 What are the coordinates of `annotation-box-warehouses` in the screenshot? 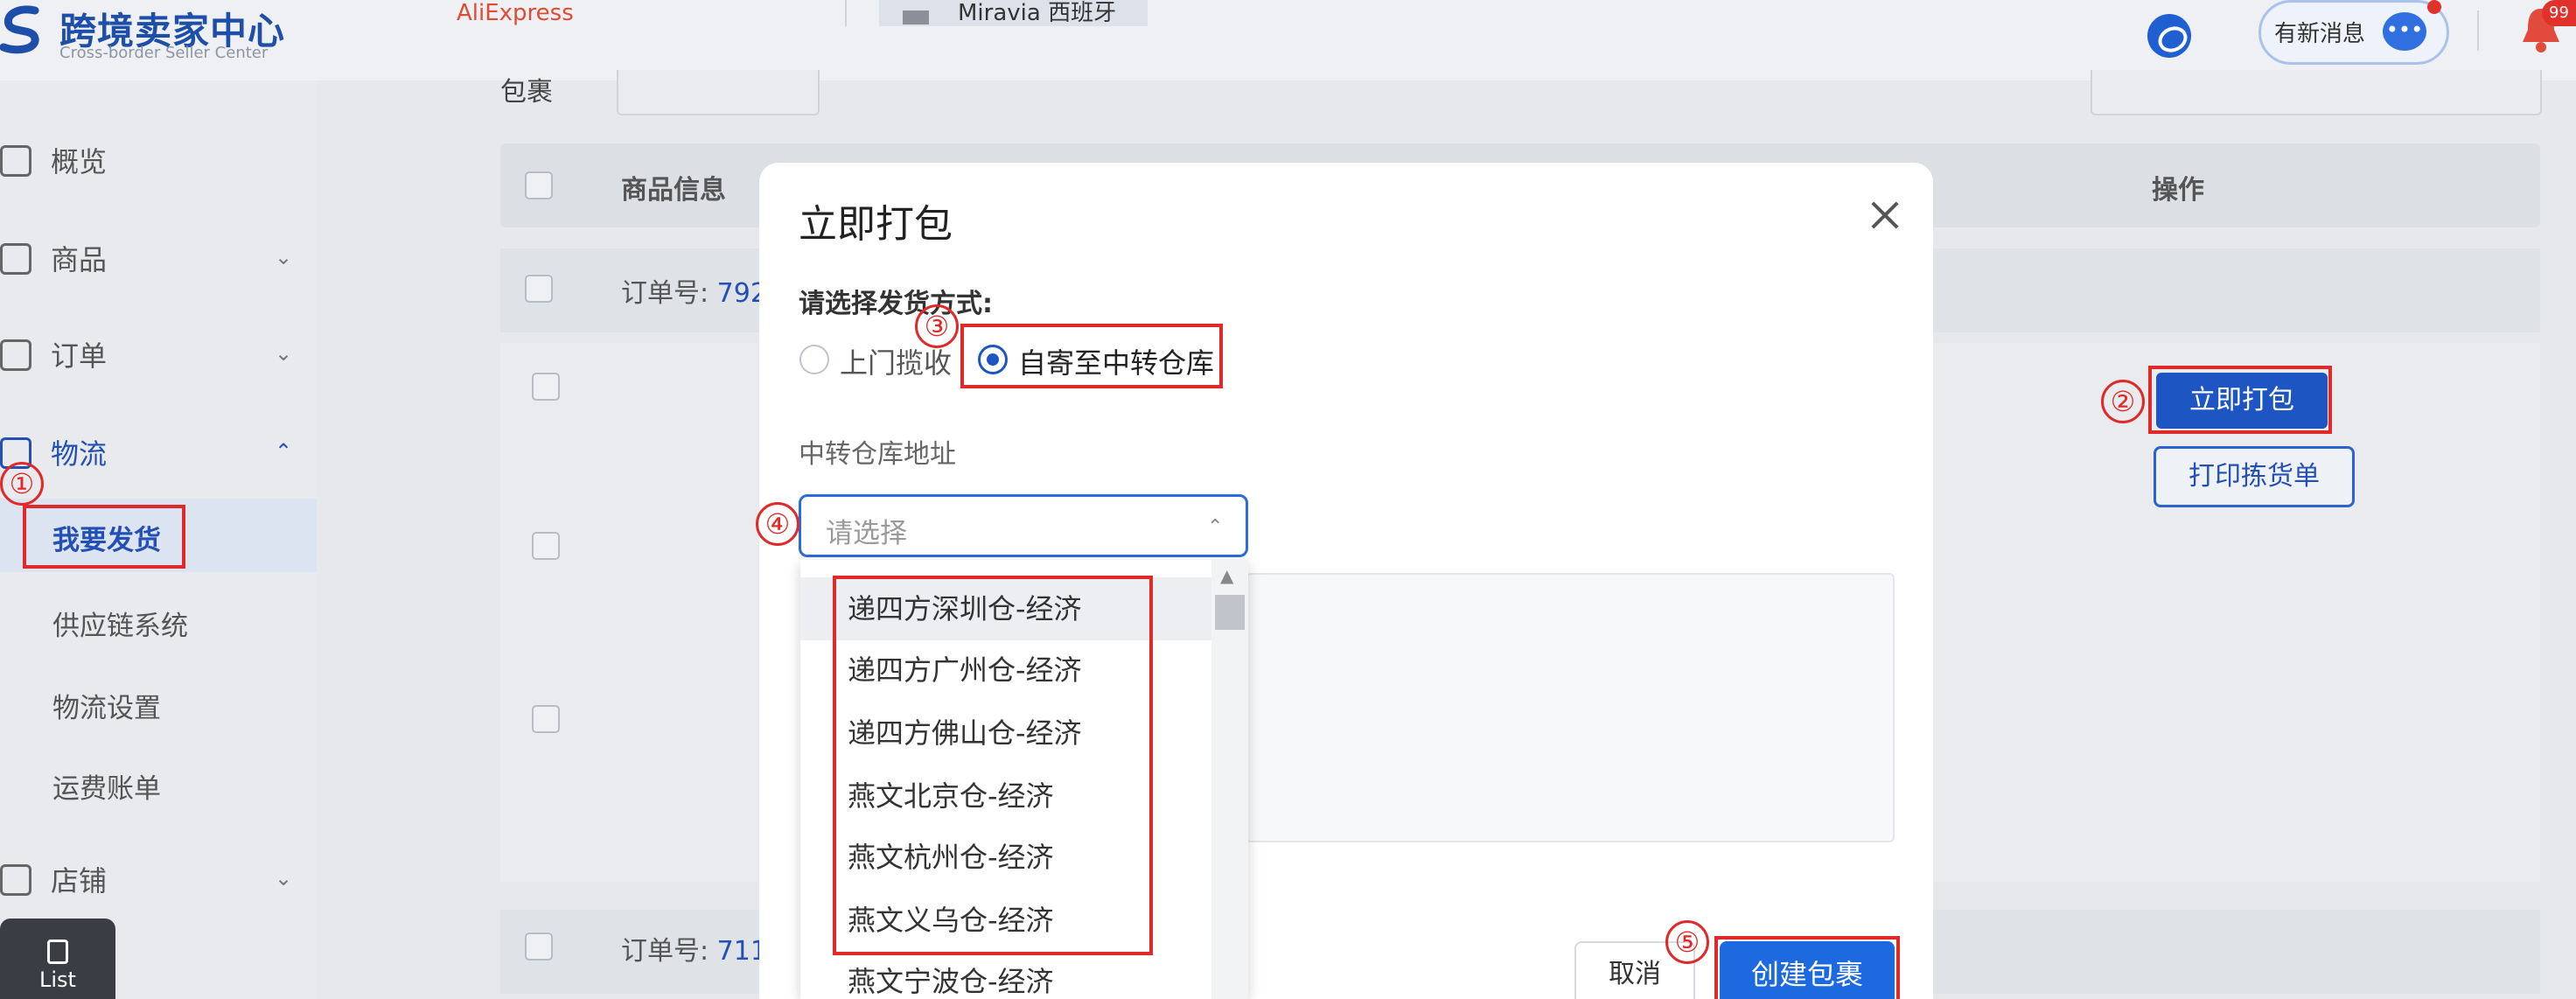 It's located at (993, 765).